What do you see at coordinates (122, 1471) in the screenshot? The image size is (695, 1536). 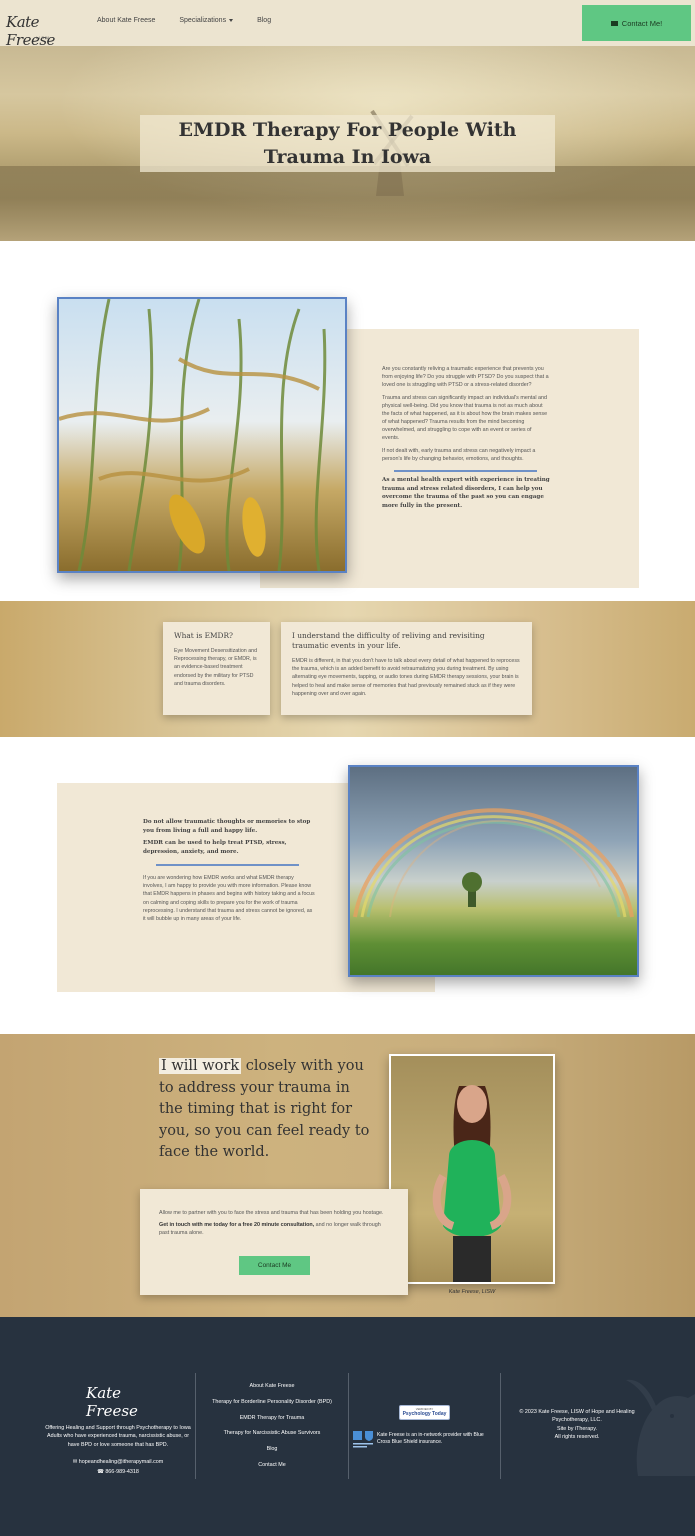 I see `footer-phone: 866-989-4318` at bounding box center [122, 1471].